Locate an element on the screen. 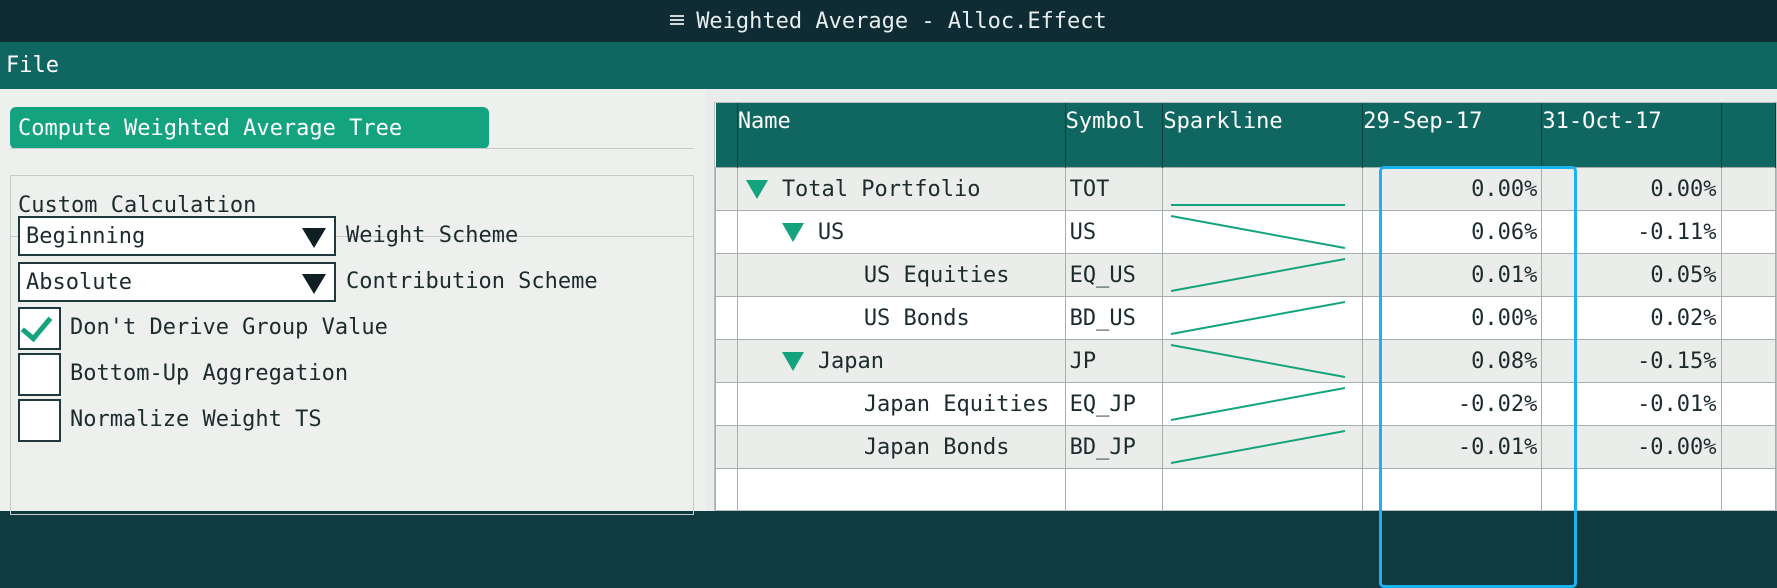 This screenshot has height=588, width=1777. column-header-symbol: Symbol is located at coordinates (1114, 135).